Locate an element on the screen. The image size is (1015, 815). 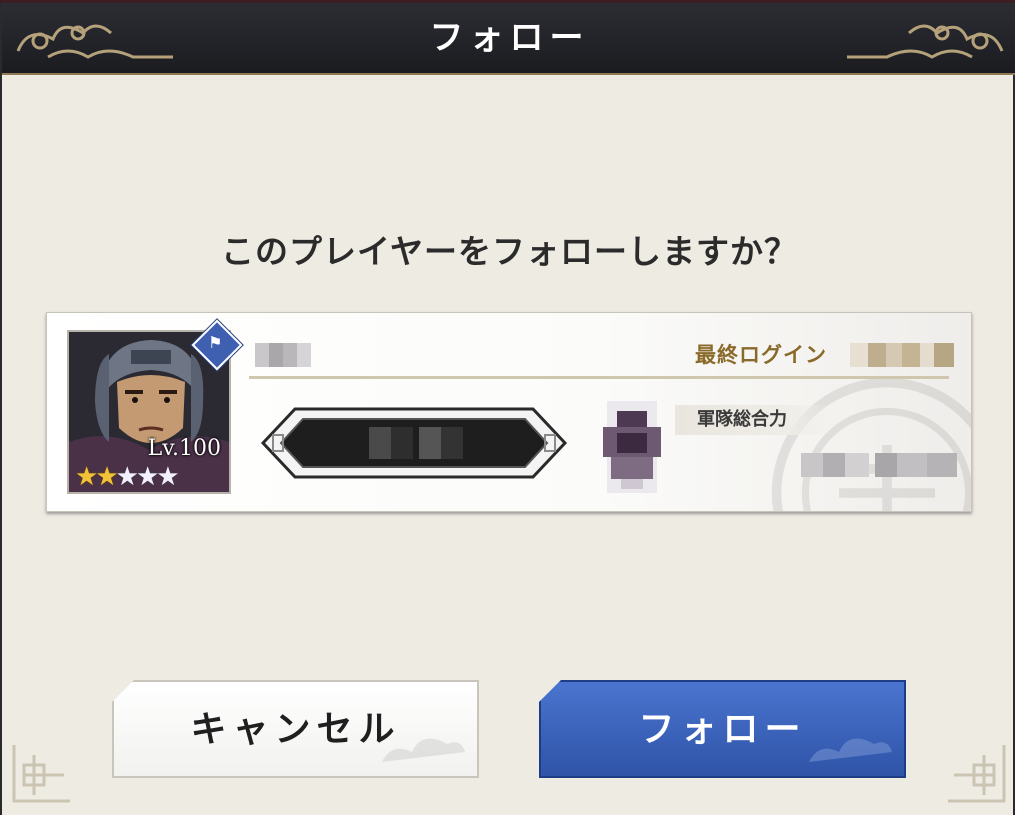
seal-watermark-icon is located at coordinates (871, 444).